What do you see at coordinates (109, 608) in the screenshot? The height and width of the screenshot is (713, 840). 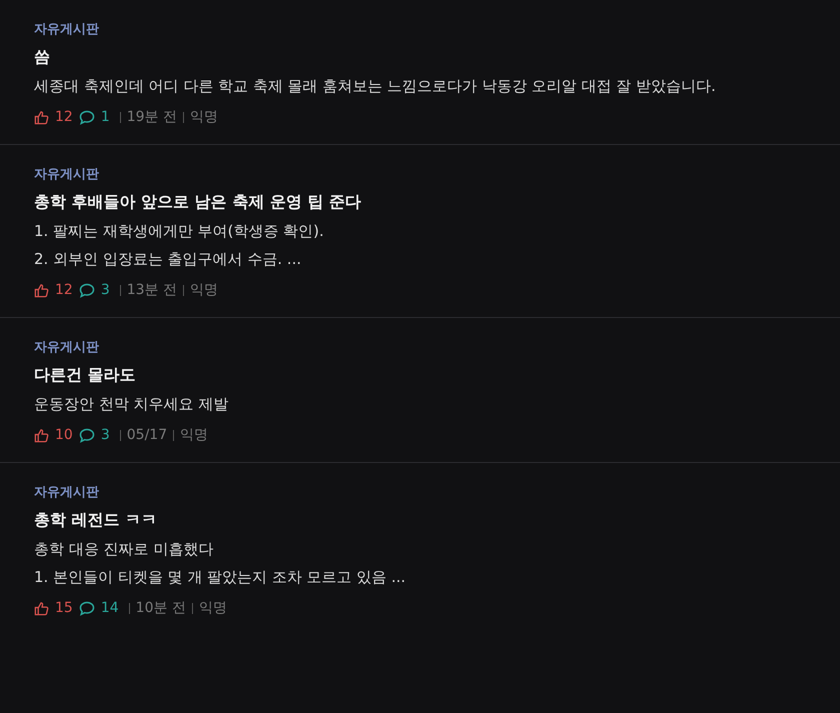 I see `comment-count: 14` at bounding box center [109, 608].